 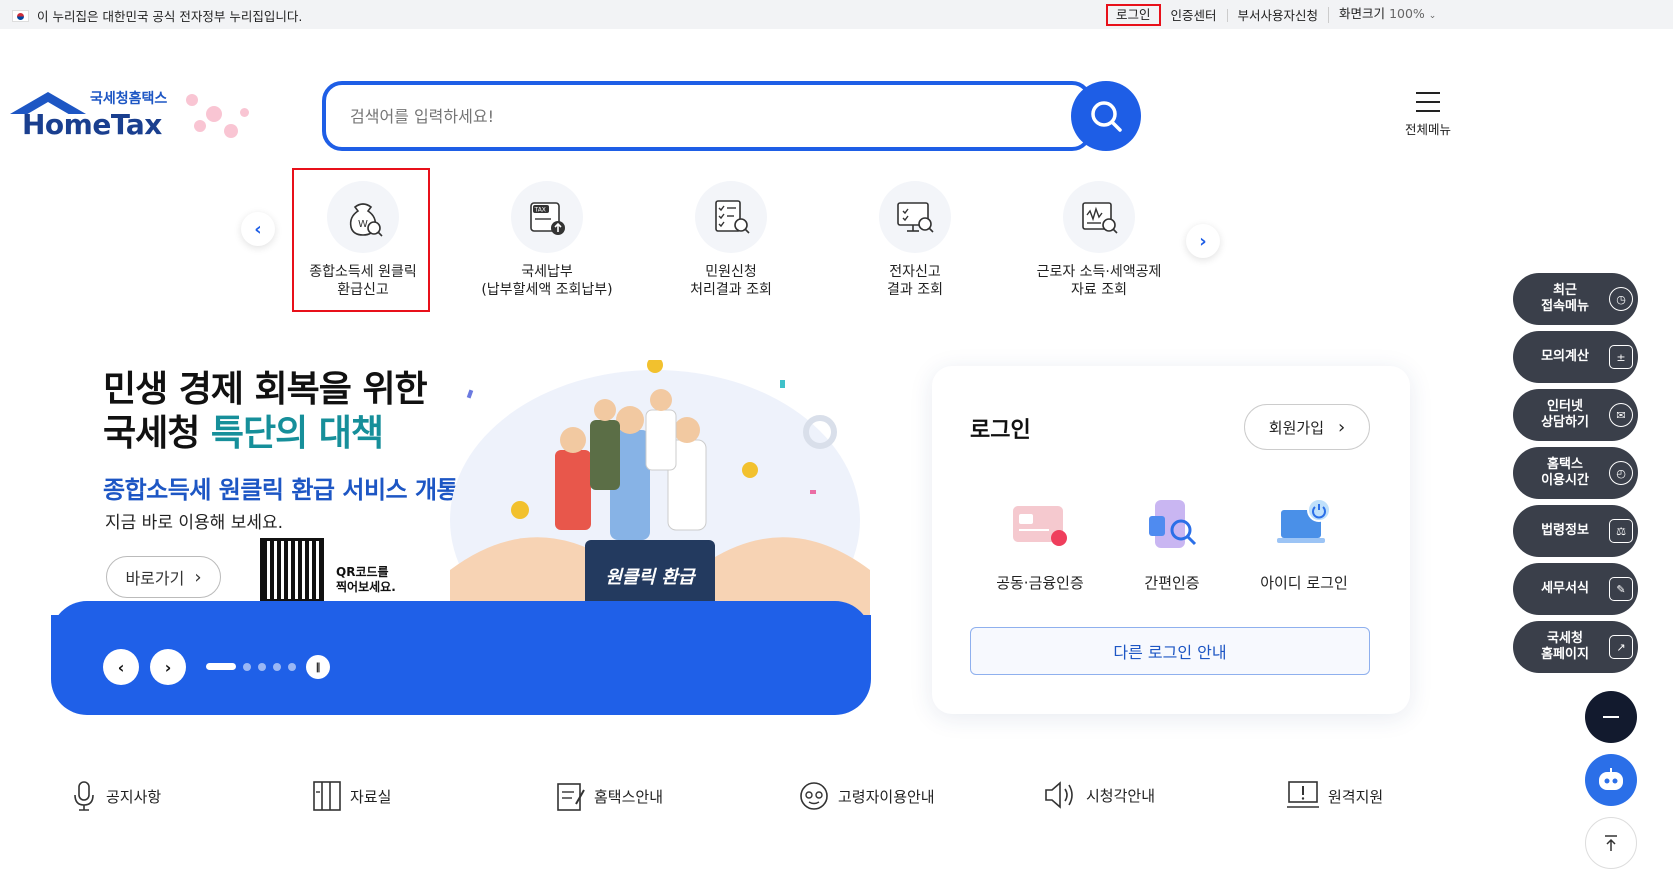 I want to click on join-label: 회원가입, so click(x=1296, y=427).